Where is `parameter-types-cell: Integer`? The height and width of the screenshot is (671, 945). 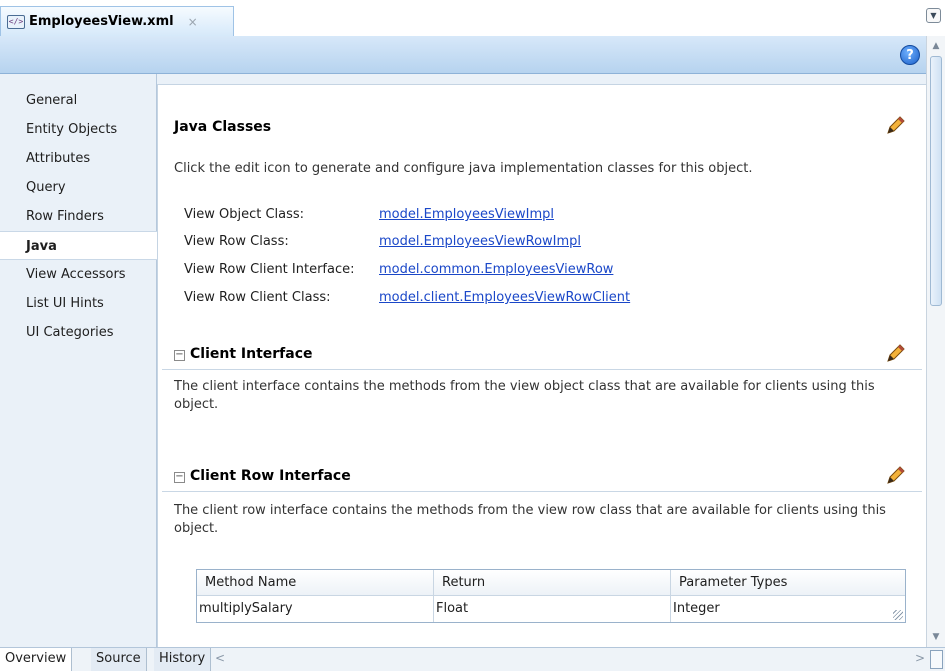 parameter-types-cell: Integer is located at coordinates (696, 608).